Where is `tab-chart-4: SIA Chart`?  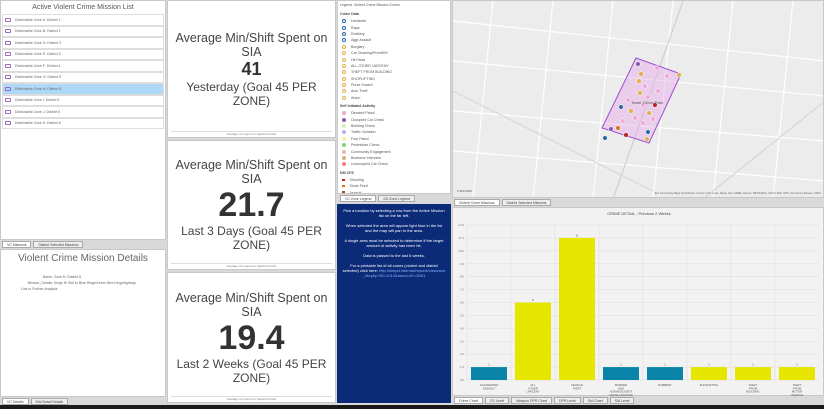 tab-chart-4: SIA Chart is located at coordinates (595, 400).